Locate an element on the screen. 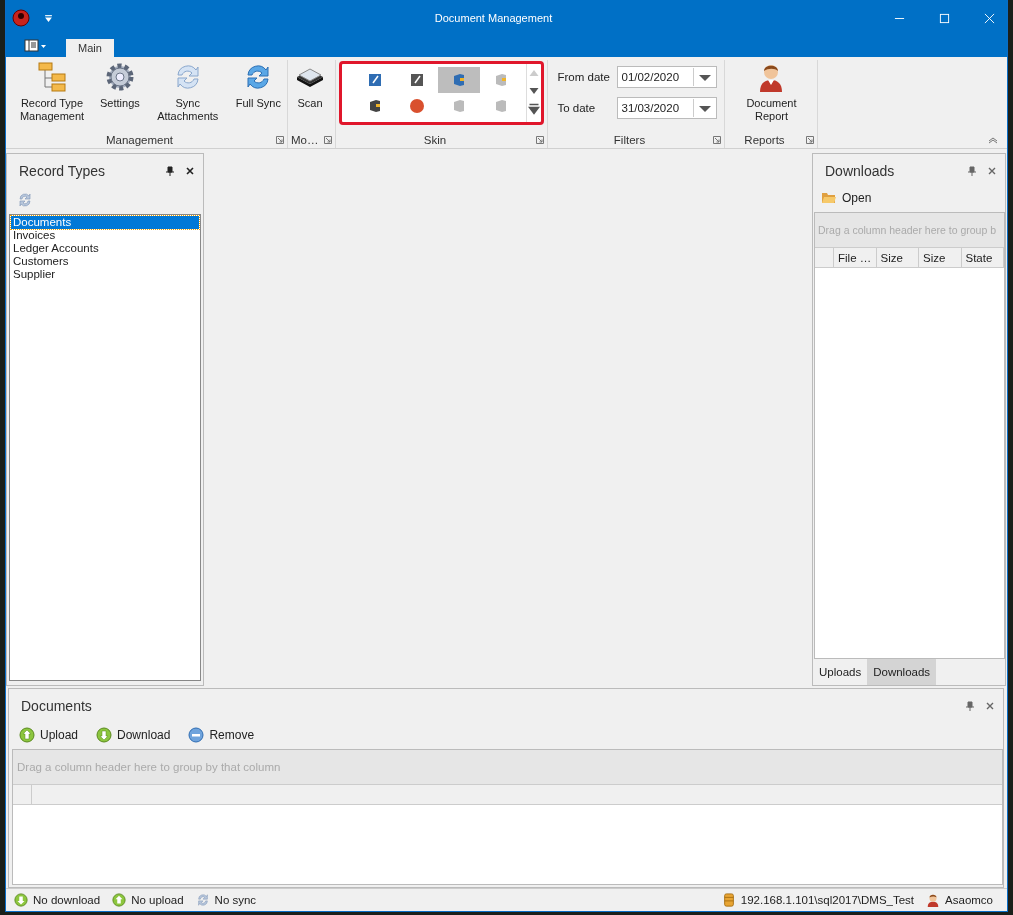  list-item: Ledger Accounts is located at coordinates (105, 248).